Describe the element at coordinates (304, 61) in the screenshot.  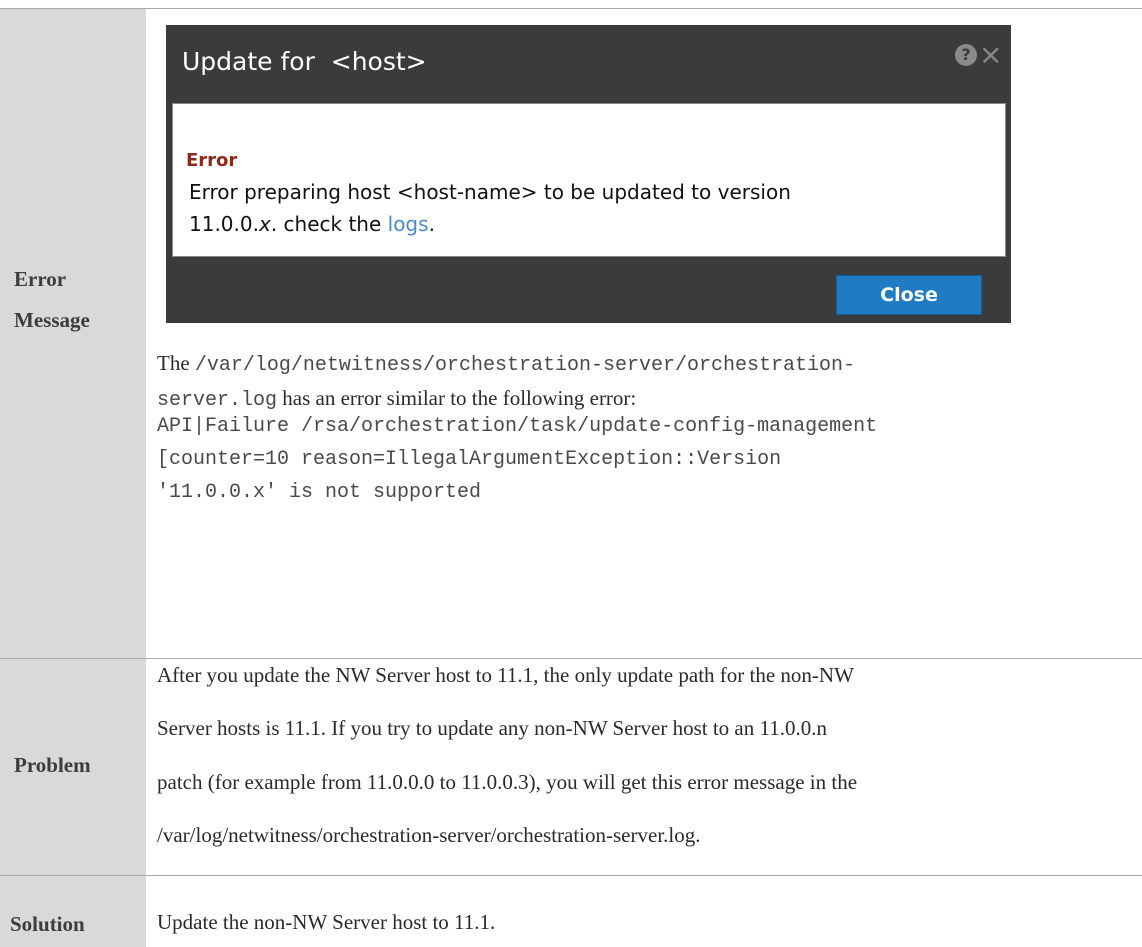
I see `dialog-title: Update for <host>` at that location.